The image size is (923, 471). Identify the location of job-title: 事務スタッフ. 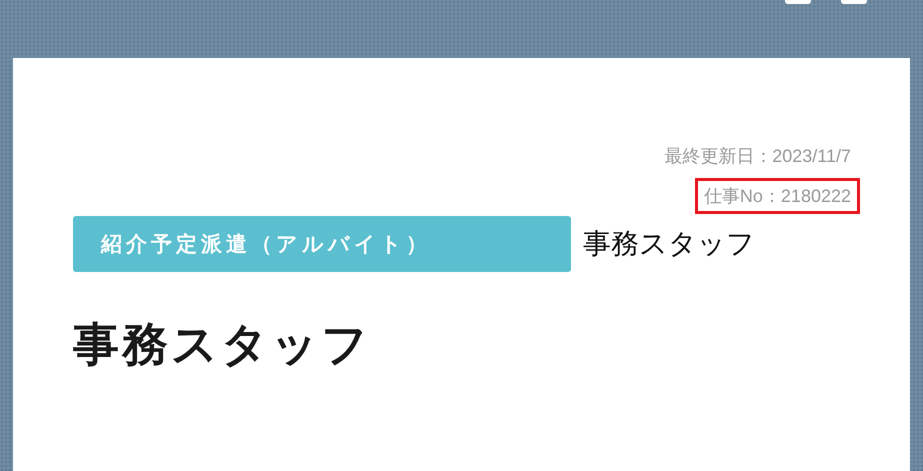
(222, 344).